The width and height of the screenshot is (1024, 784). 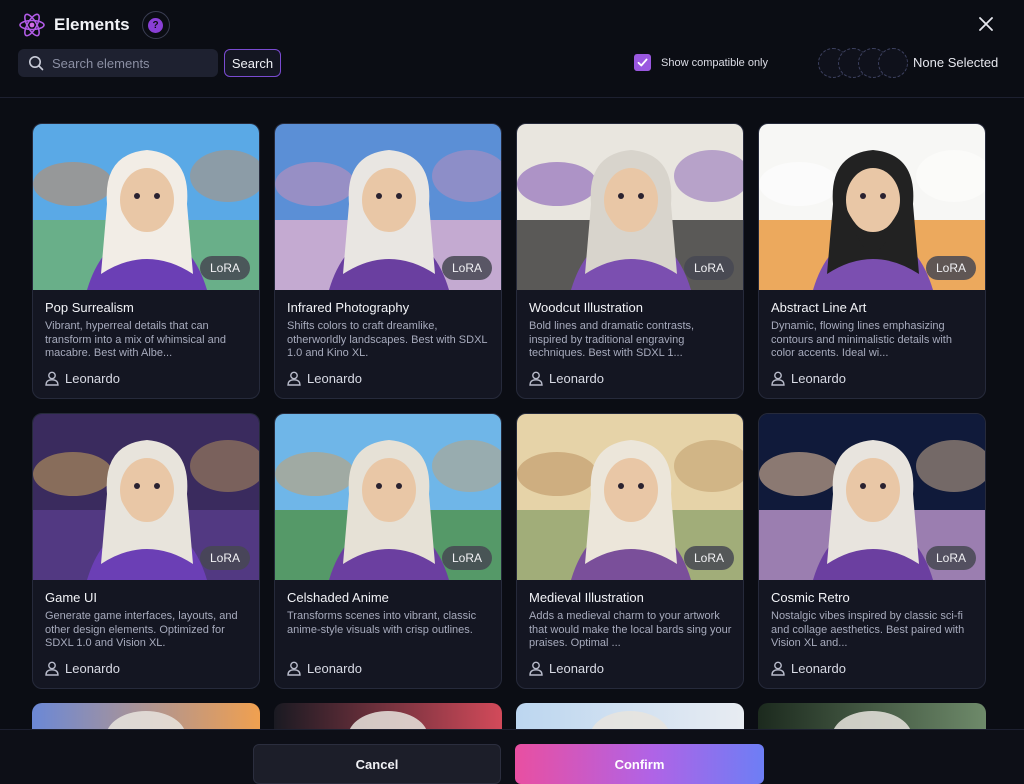 I want to click on modal-title: Elements, so click(x=92, y=24).